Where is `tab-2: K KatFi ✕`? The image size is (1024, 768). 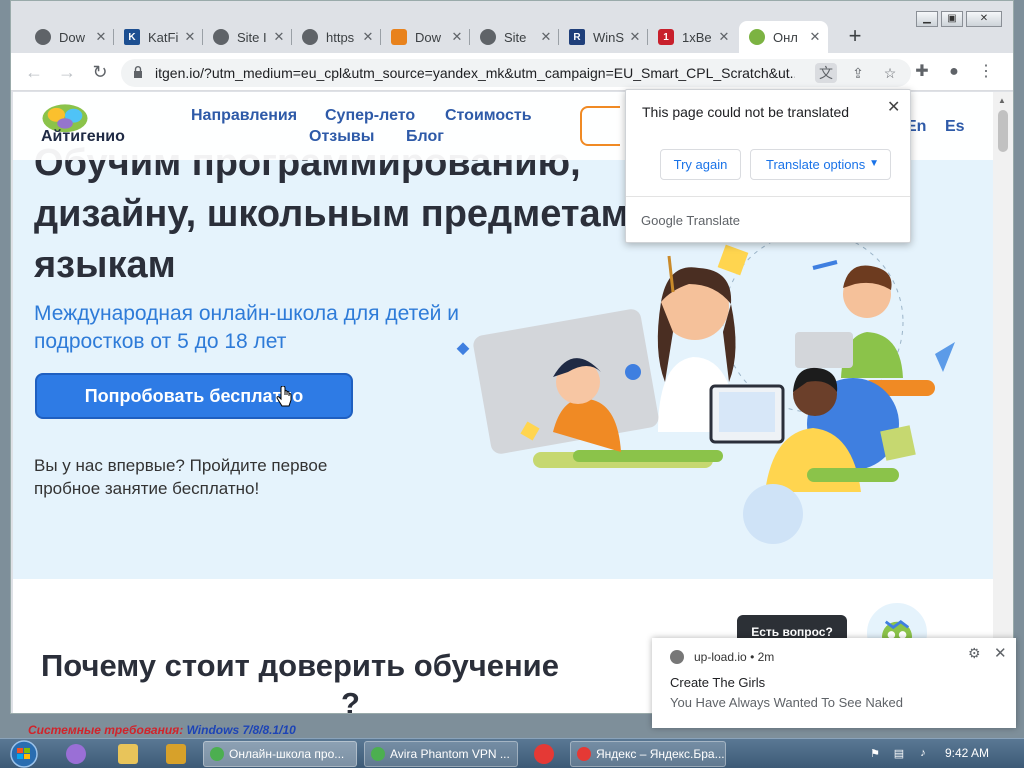 tab-2: K KatFi ✕ is located at coordinates (158, 37).